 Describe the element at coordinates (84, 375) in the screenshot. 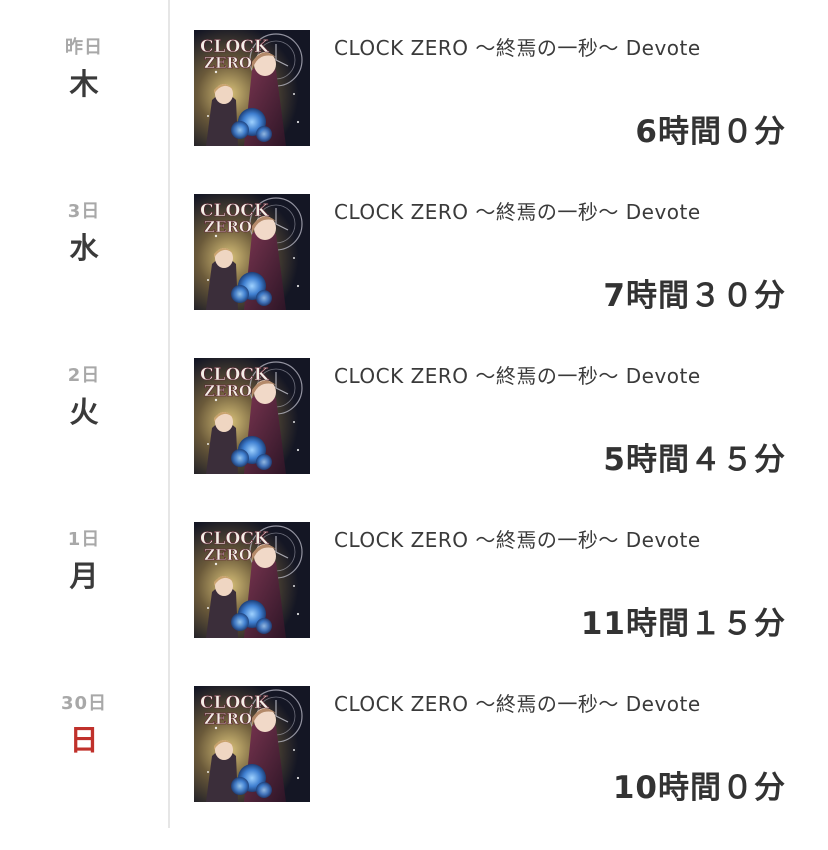

I see `date-label: 2日` at that location.